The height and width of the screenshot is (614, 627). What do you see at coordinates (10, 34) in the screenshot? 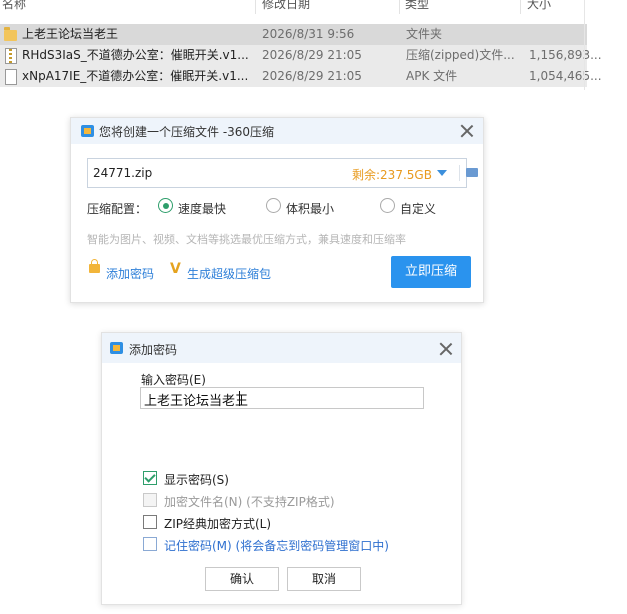
I see `folder-icon` at bounding box center [10, 34].